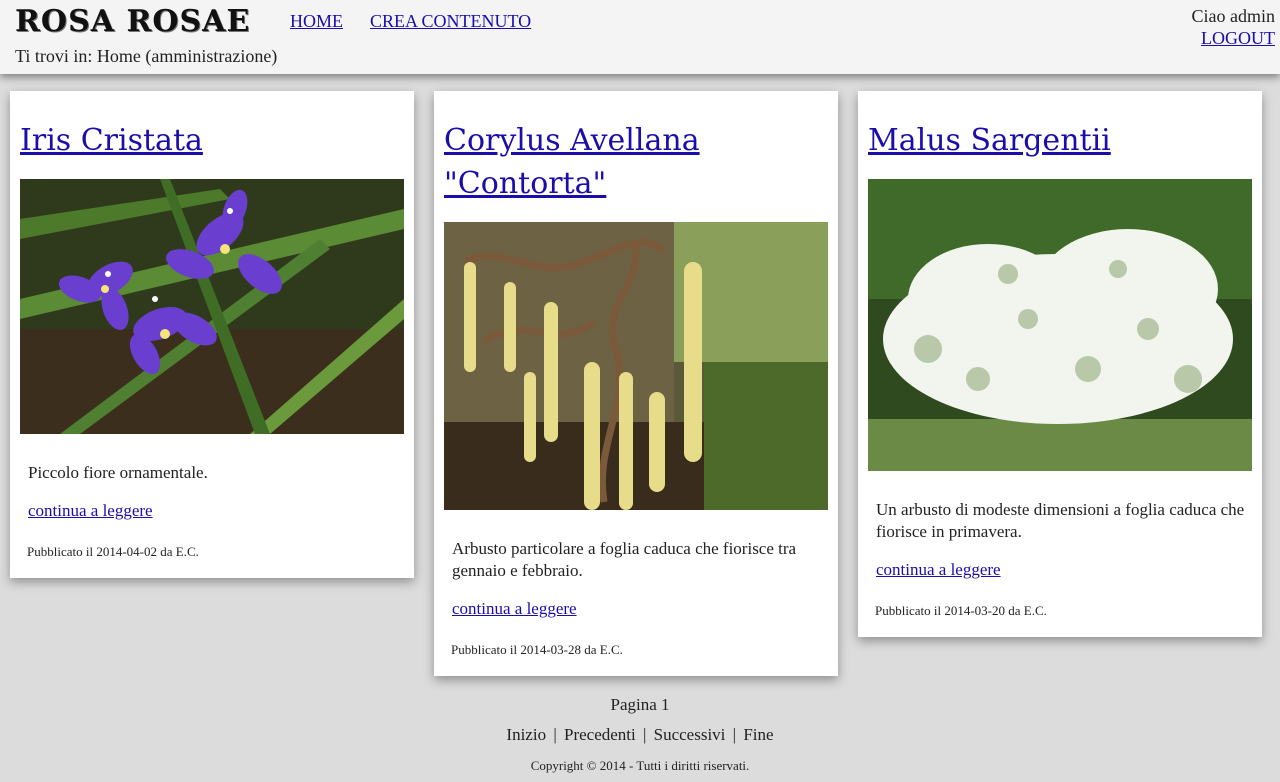  I want to click on pagination: Inizio | Precedenti | Successivi | Fine, so click(640, 735).